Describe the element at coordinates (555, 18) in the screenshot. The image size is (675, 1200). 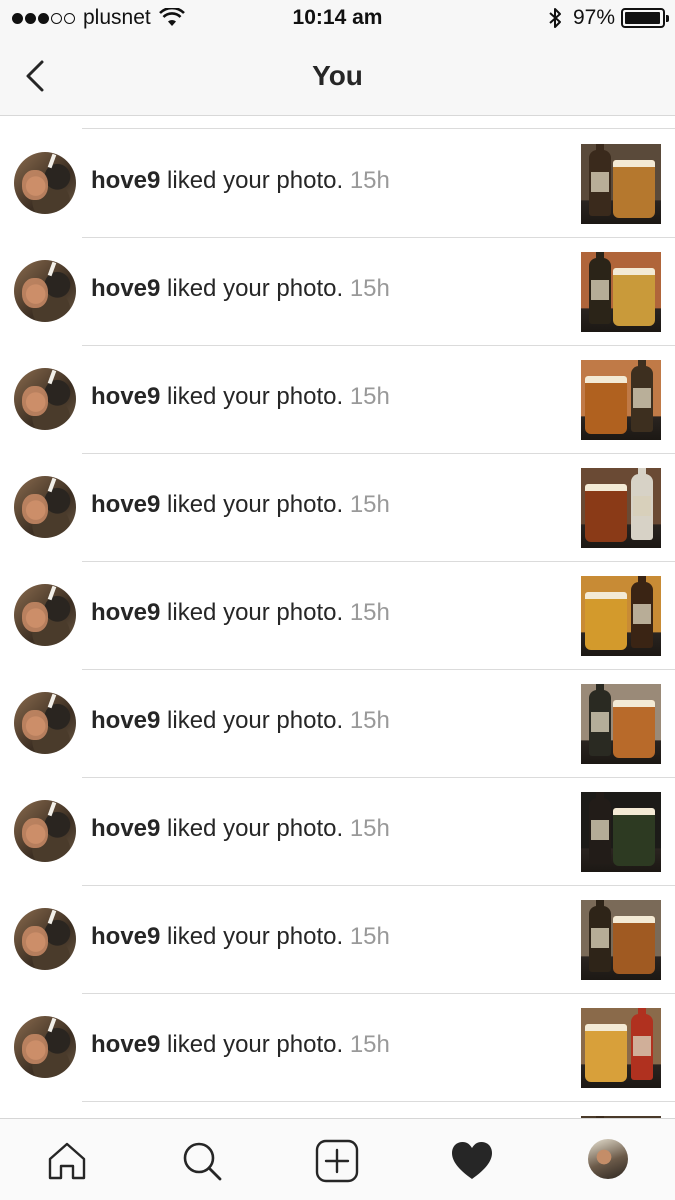
I see `bluetooth-icon` at that location.